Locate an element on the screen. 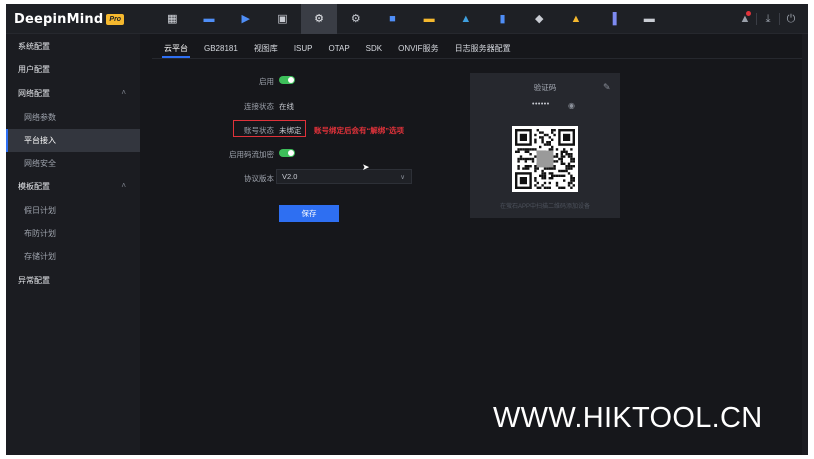 The image size is (814, 459). module-bar: ▦ ▬ ▶ ▣ ⚙ ⚙ ■ ▬ ▲ ▮ ◆ ▲ ▐ ▬ is located at coordinates (411, 19).